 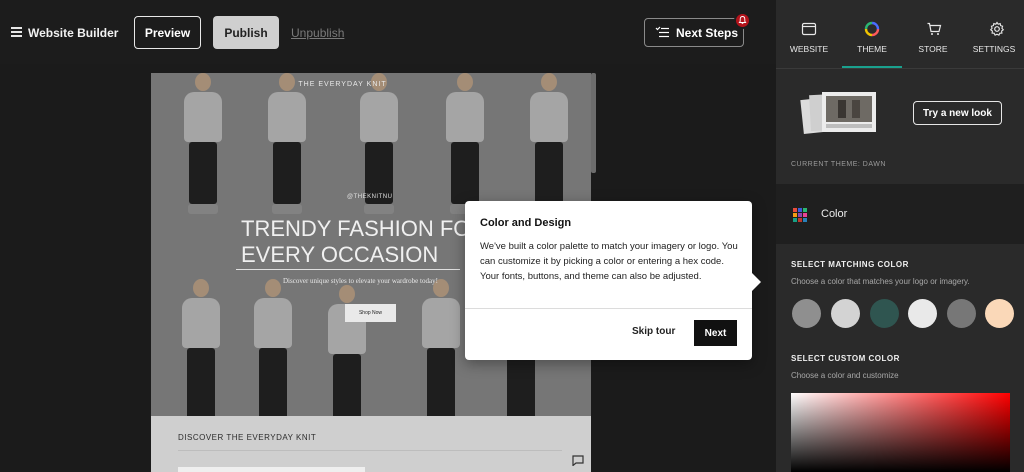 I want to click on current-theme-label: CURRENT THEME: DAWN, so click(x=838, y=164).